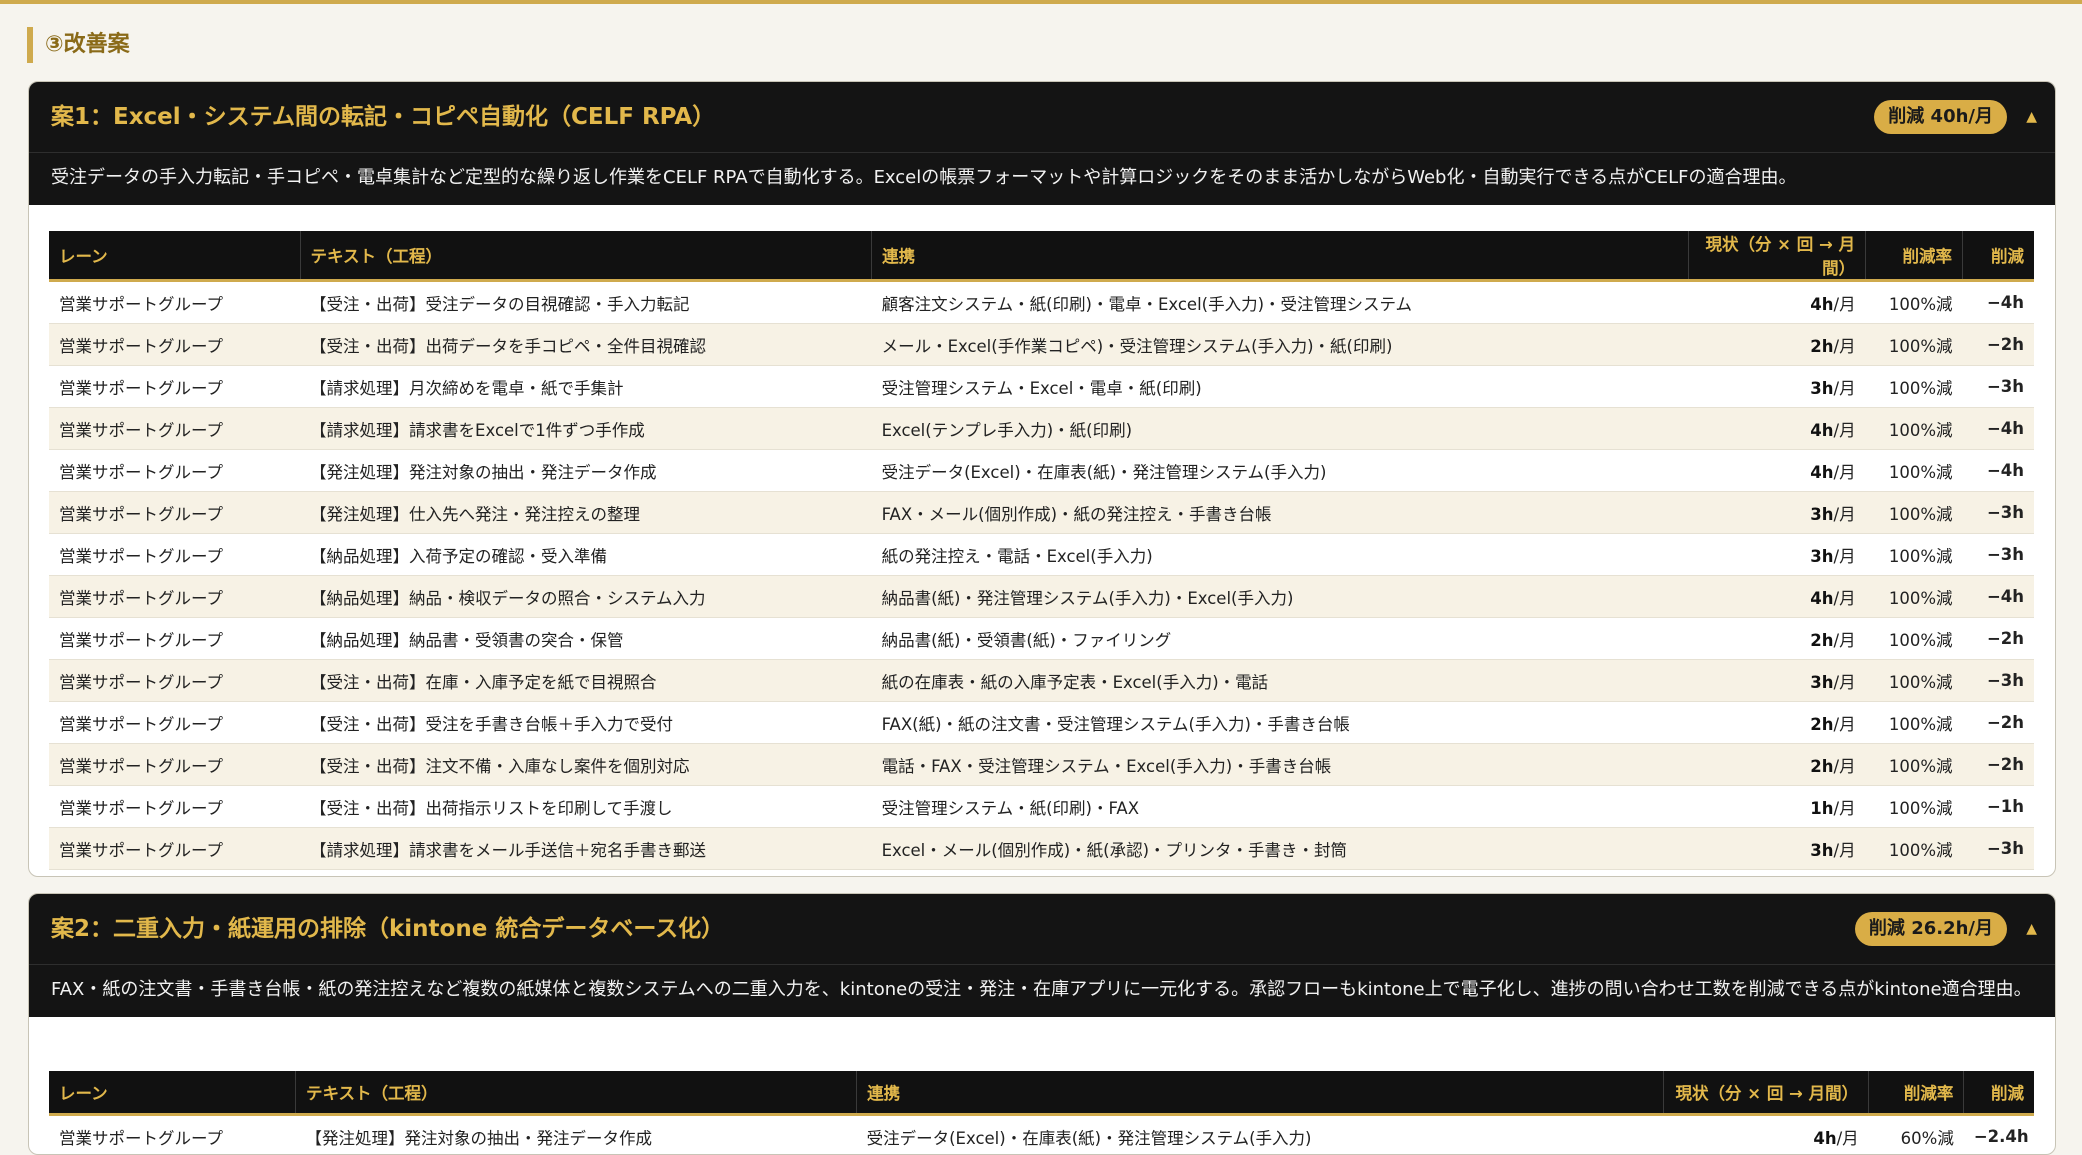 The height and width of the screenshot is (1155, 2082). Describe the element at coordinates (1280, 513) in the screenshot. I see `cell-link: FAX・メール(個別作成)・紙の発注控え・手書き台帳` at that location.